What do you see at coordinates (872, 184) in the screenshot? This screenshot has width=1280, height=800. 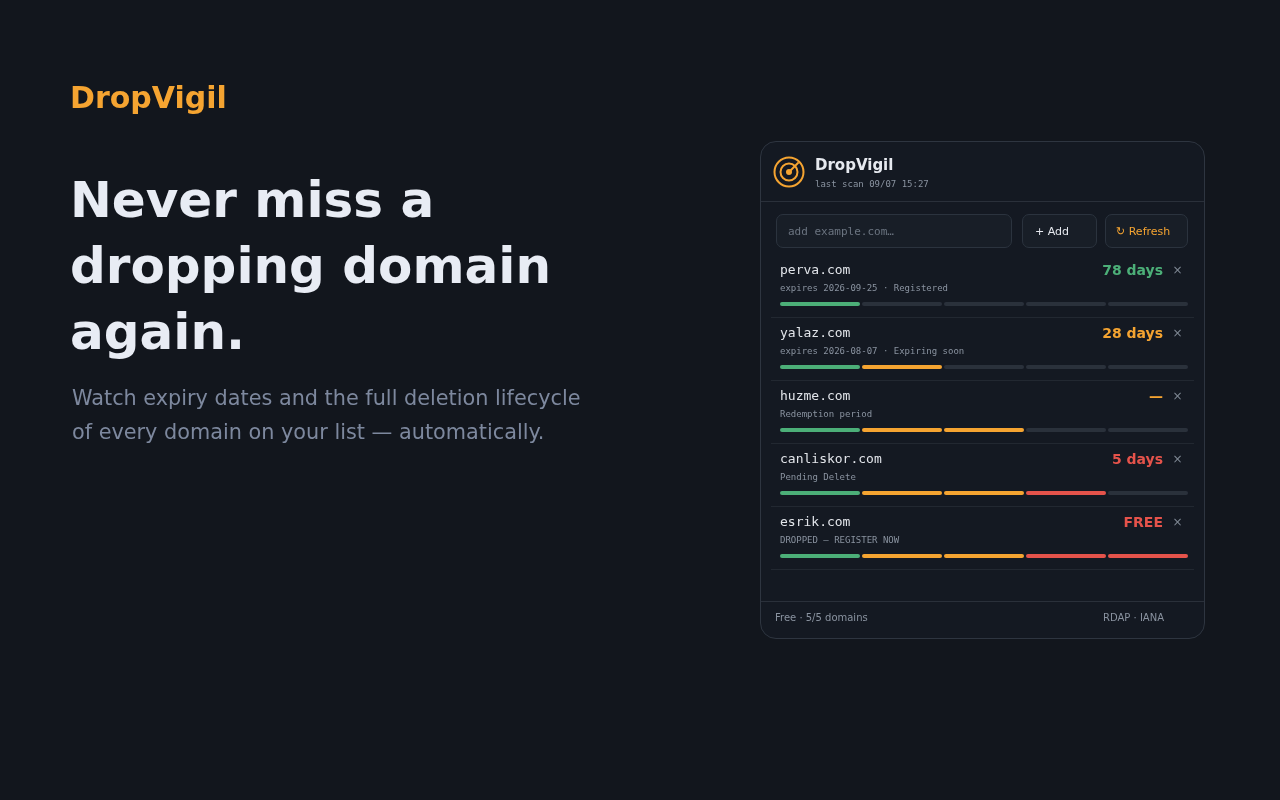 I see `last-scan-time: last scan 09/07 15:27` at bounding box center [872, 184].